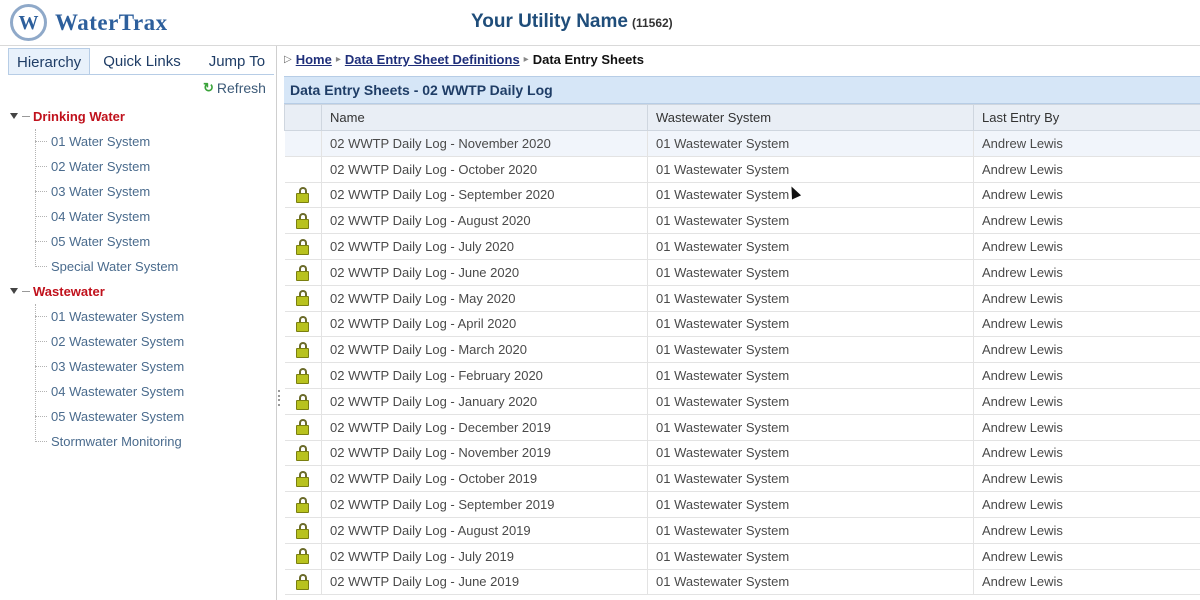 This screenshot has width=1200, height=600. I want to click on name-cell: 02 WWTP Daily Log - April 2020, so click(484, 324).